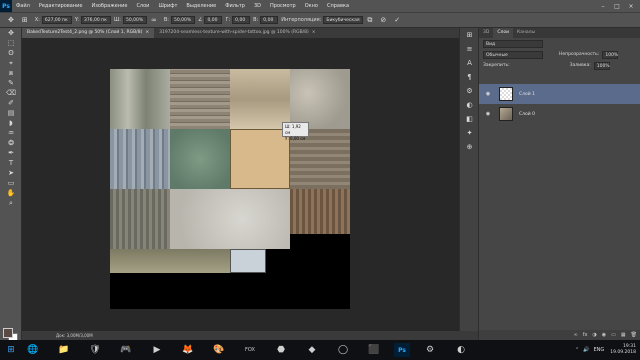  I want to click on interpolation-select: Бикубическая, so click(343, 20).